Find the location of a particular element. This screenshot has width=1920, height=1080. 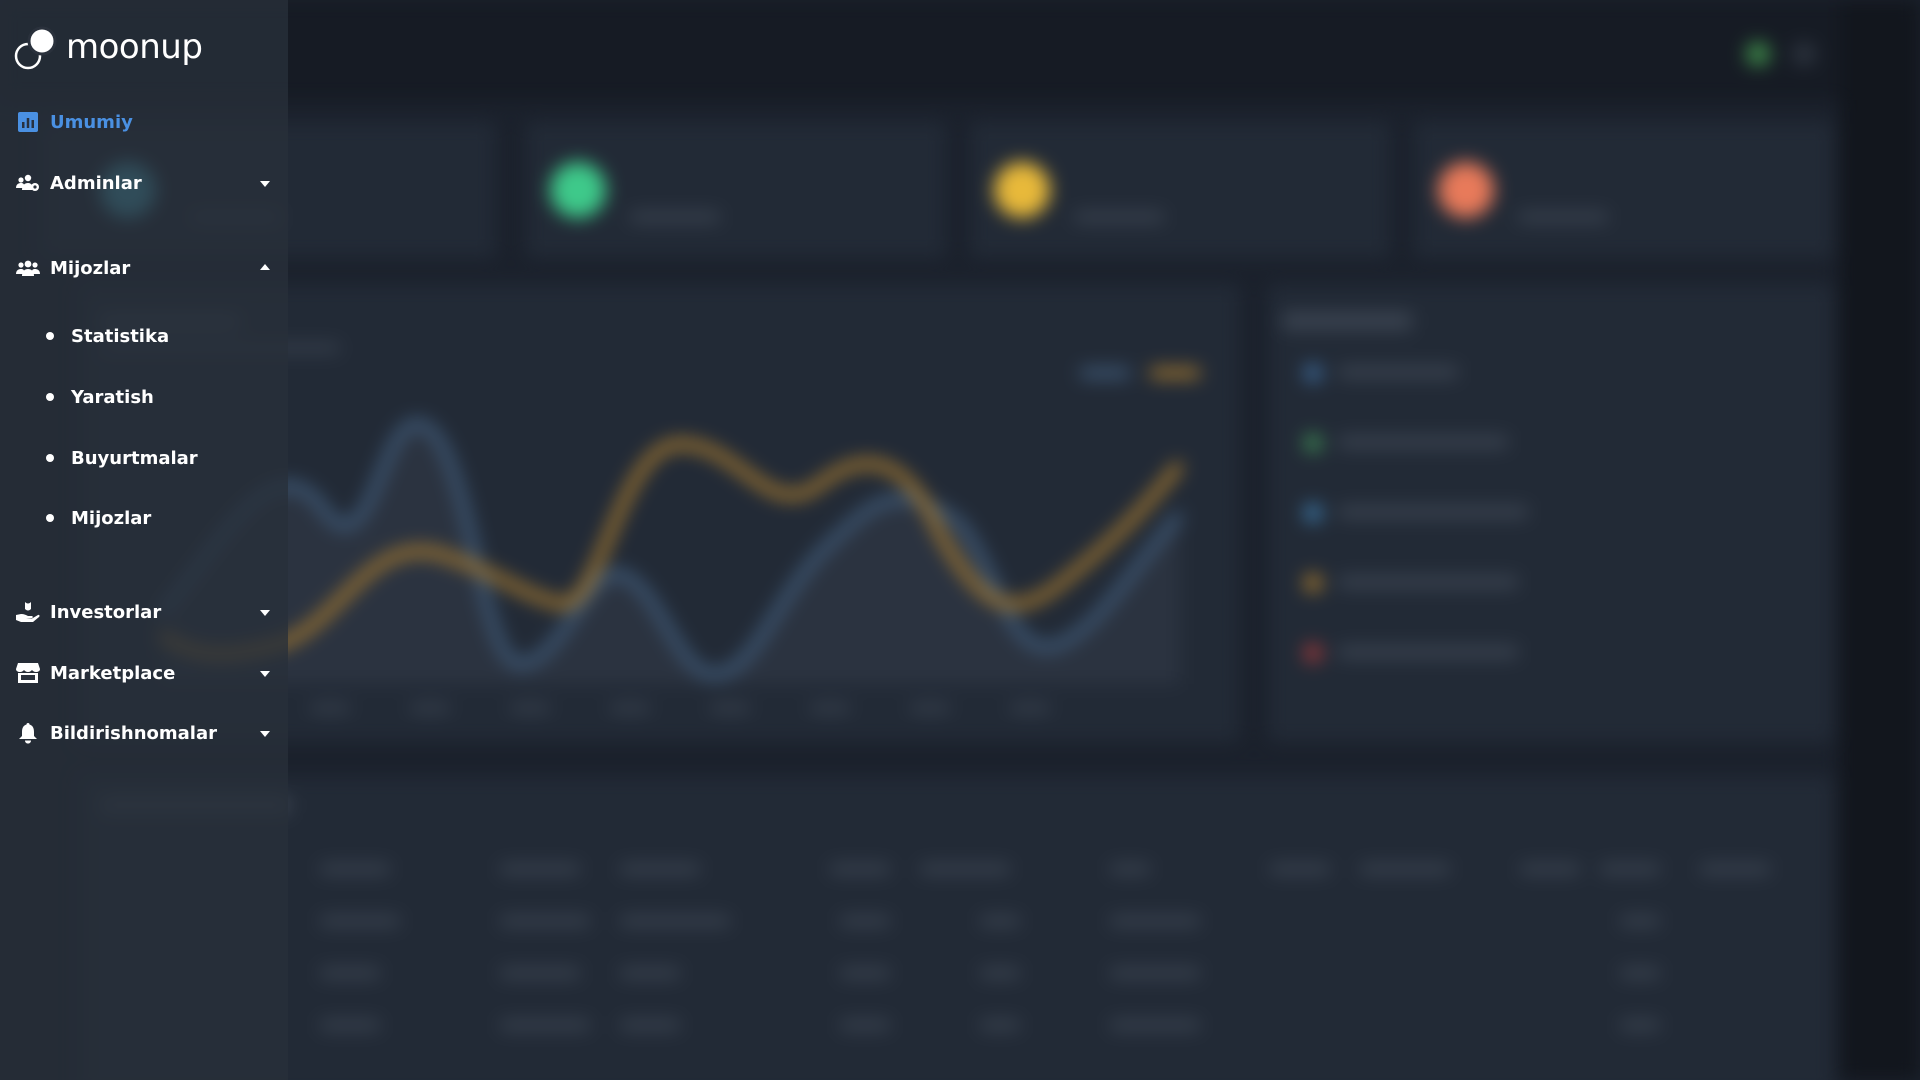

sidebar-item-label: Adminlar is located at coordinates (96, 183).